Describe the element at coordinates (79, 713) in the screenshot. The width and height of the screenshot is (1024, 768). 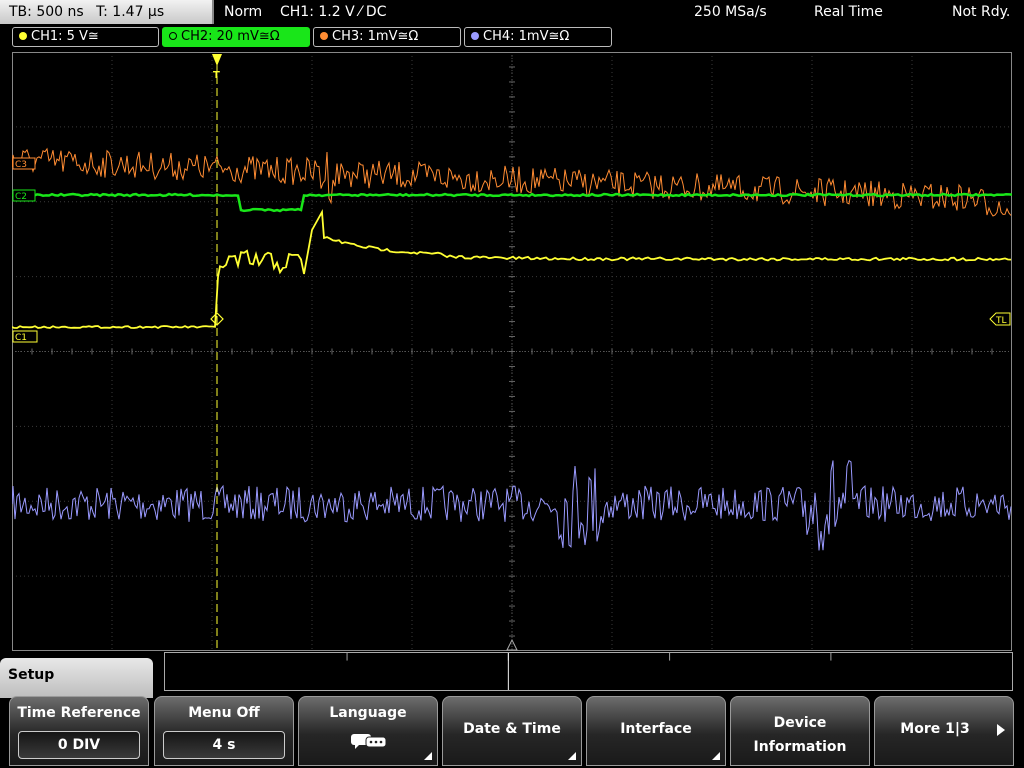
I see `time-reference-label: Time Reference` at that location.